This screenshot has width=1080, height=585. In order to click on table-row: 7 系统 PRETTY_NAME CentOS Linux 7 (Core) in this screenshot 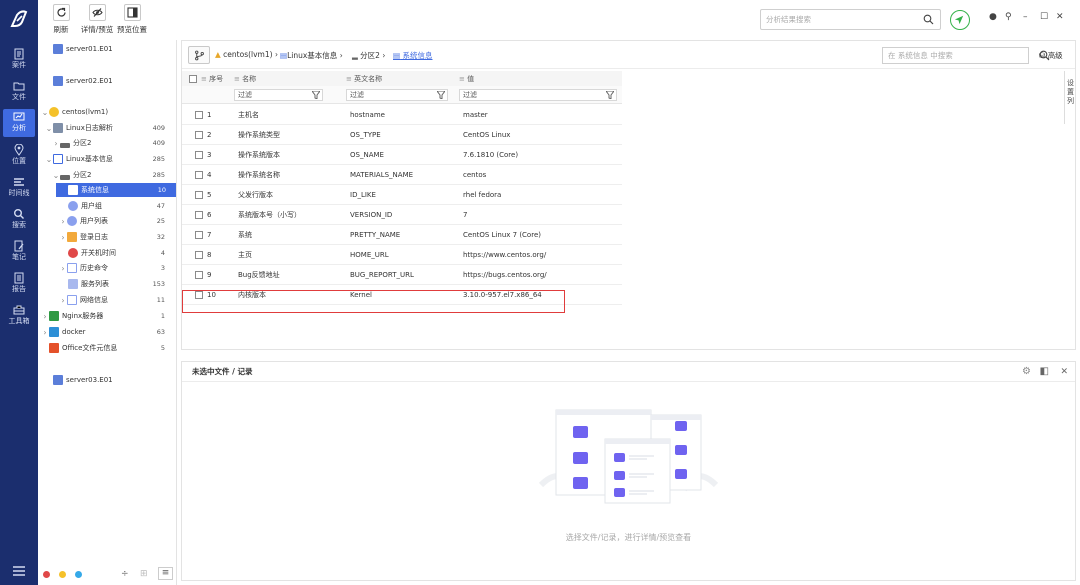, I will do `click(402, 235)`.